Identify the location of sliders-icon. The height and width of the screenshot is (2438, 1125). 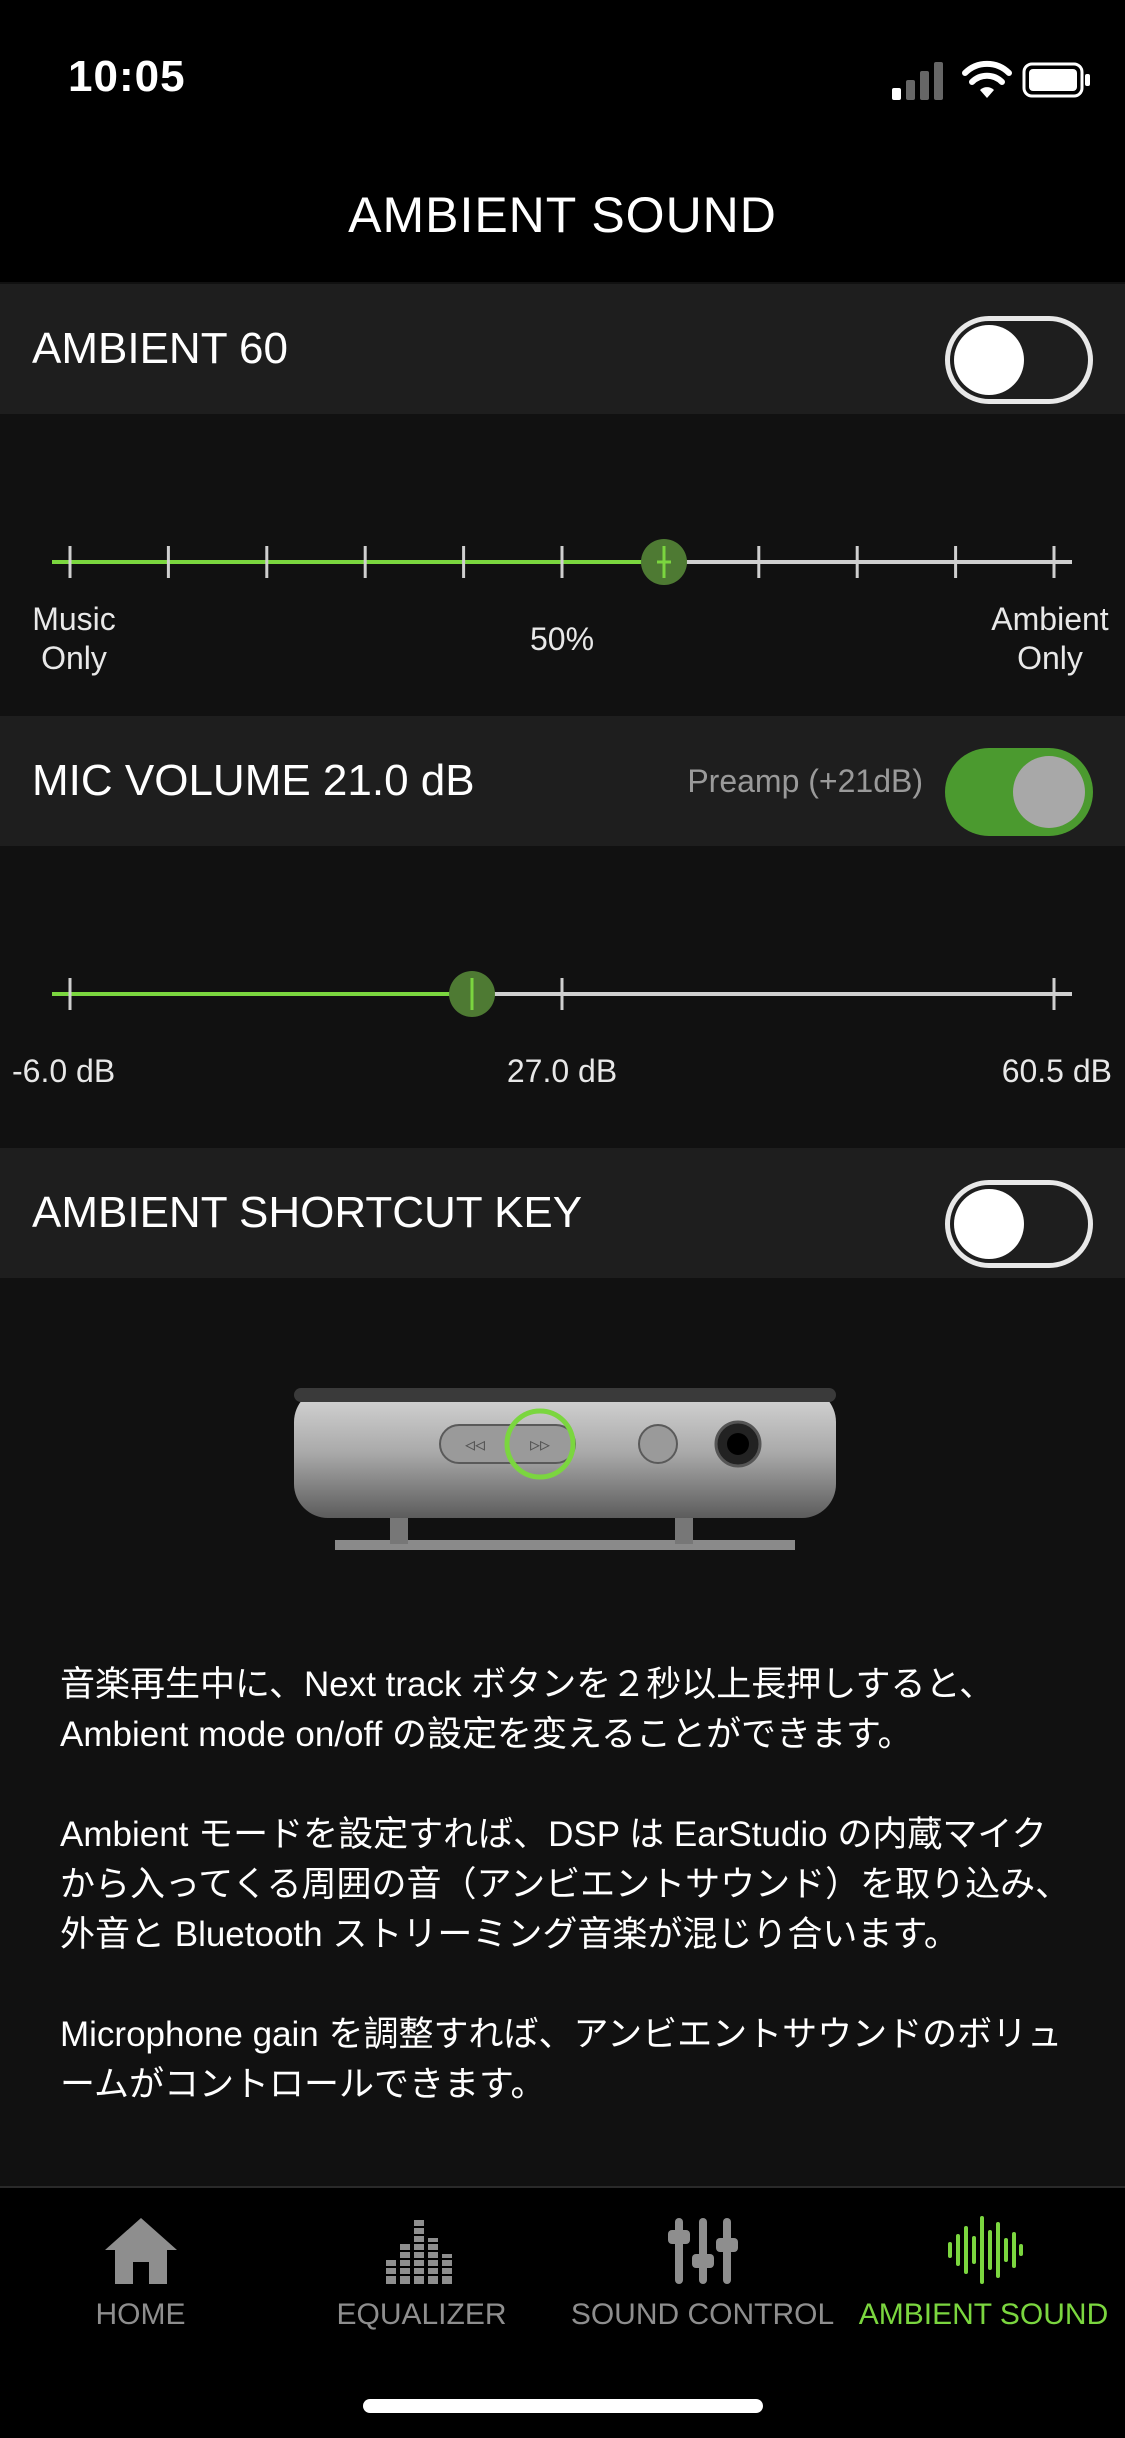
(702, 2251).